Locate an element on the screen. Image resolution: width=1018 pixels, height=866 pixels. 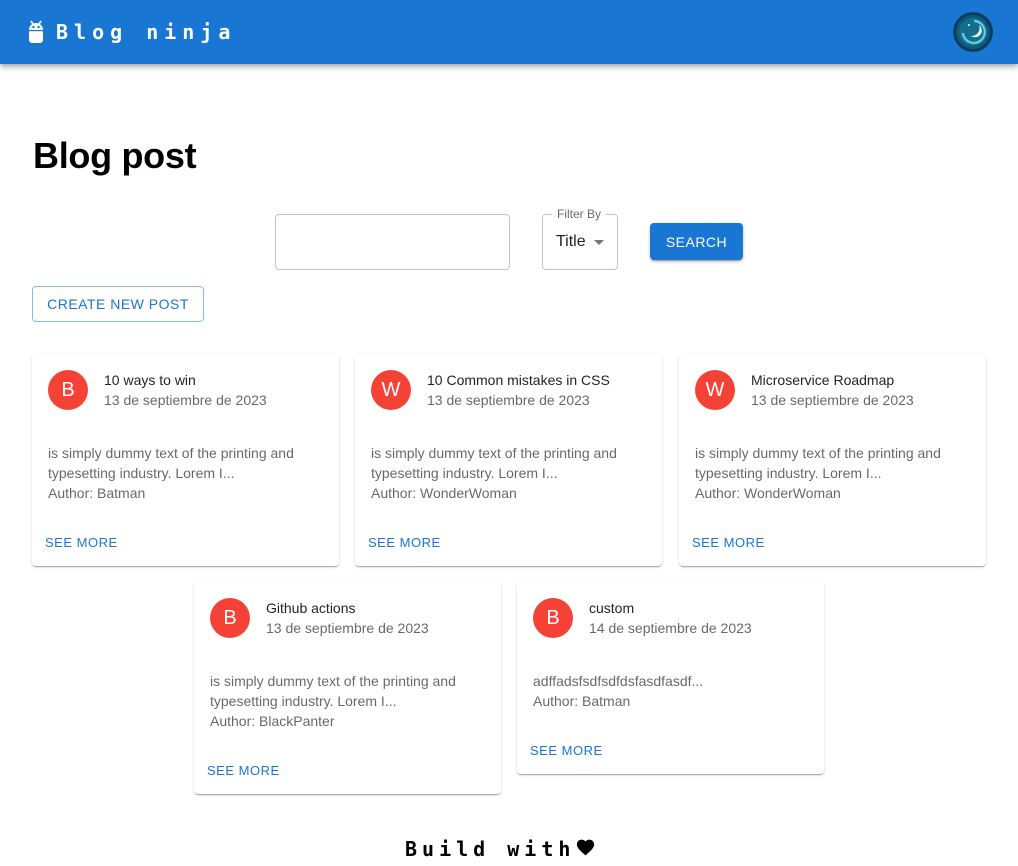
dark-mode-toggle-icon is located at coordinates (973, 32).